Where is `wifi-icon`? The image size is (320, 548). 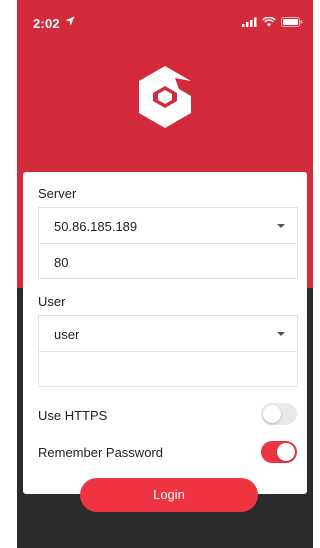
wifi-icon is located at coordinates (269, 22).